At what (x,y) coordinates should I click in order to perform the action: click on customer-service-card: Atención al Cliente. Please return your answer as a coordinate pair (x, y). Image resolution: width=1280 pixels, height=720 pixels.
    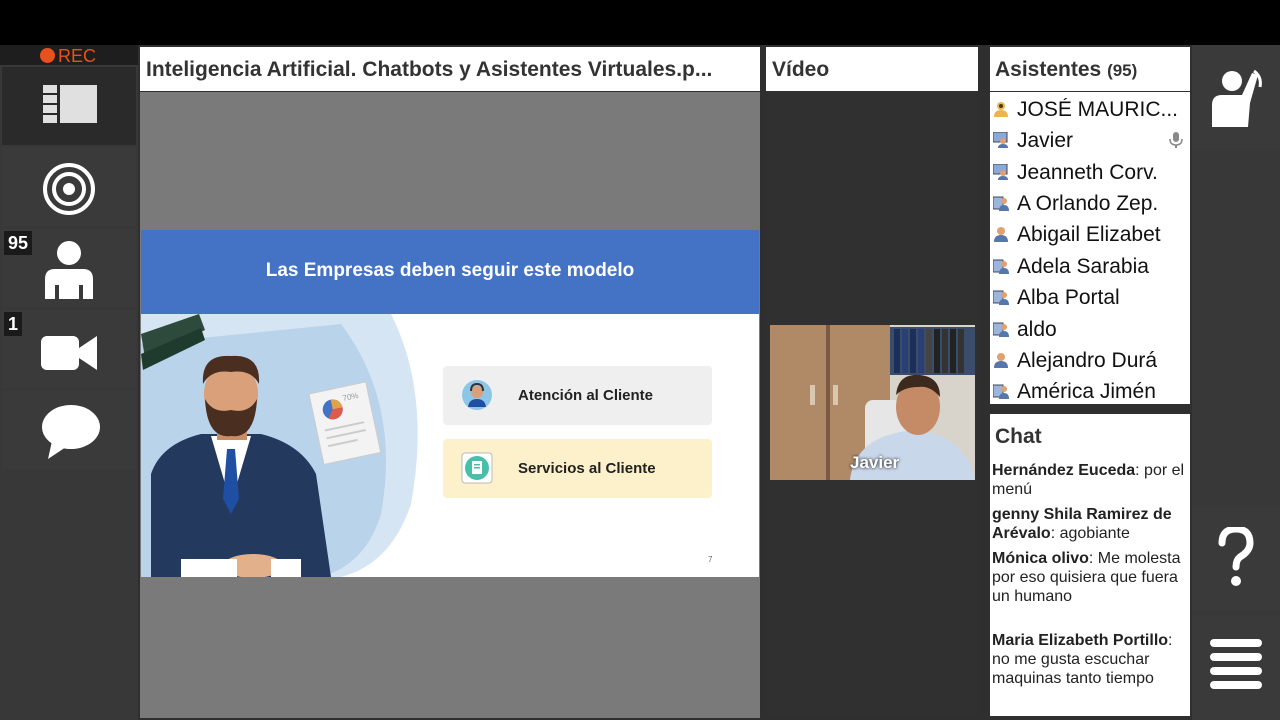
    Looking at the image, I should click on (577, 395).